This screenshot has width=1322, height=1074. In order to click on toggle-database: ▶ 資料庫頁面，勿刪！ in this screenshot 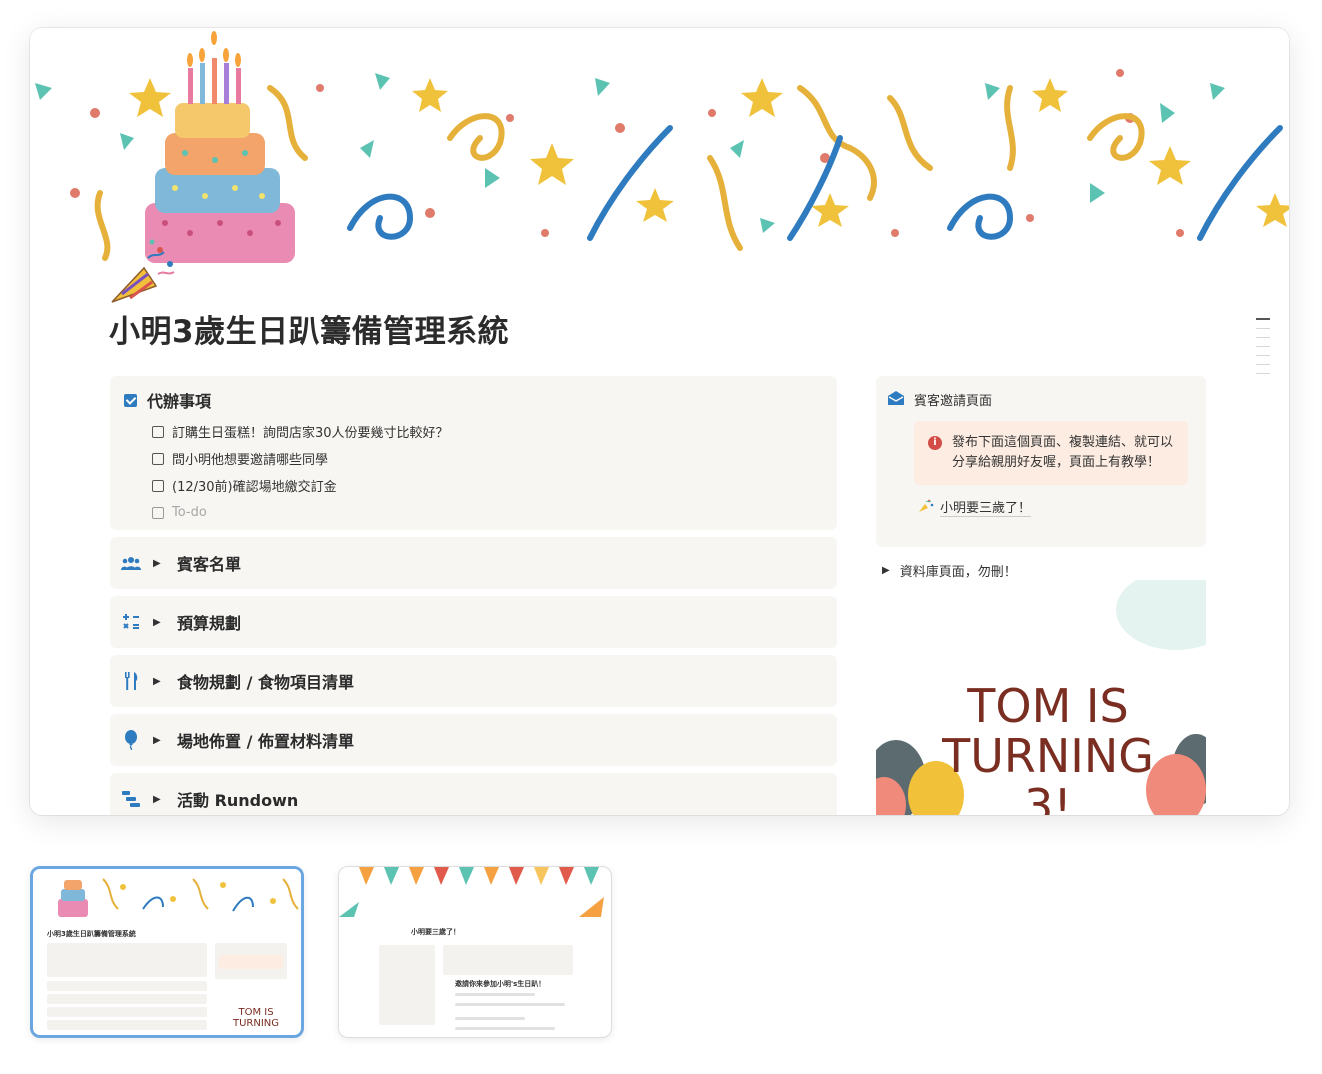, I will do `click(1044, 570)`.